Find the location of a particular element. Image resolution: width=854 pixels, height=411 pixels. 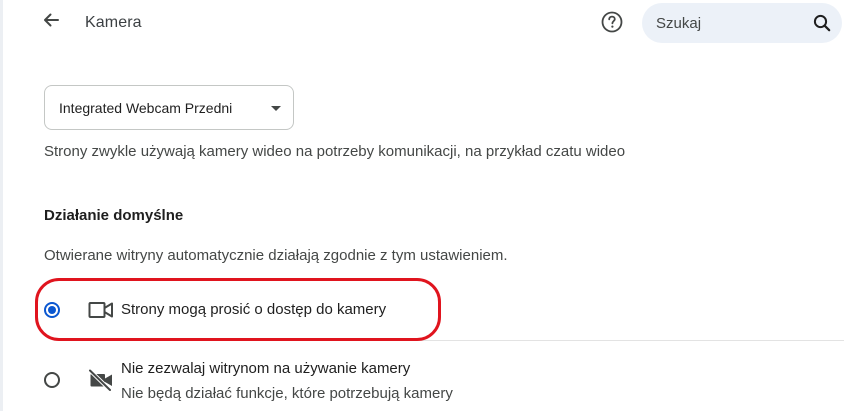

option-block-camera-label: Nie zezwalaj witrynom na używanie kamery is located at coordinates (266, 368).